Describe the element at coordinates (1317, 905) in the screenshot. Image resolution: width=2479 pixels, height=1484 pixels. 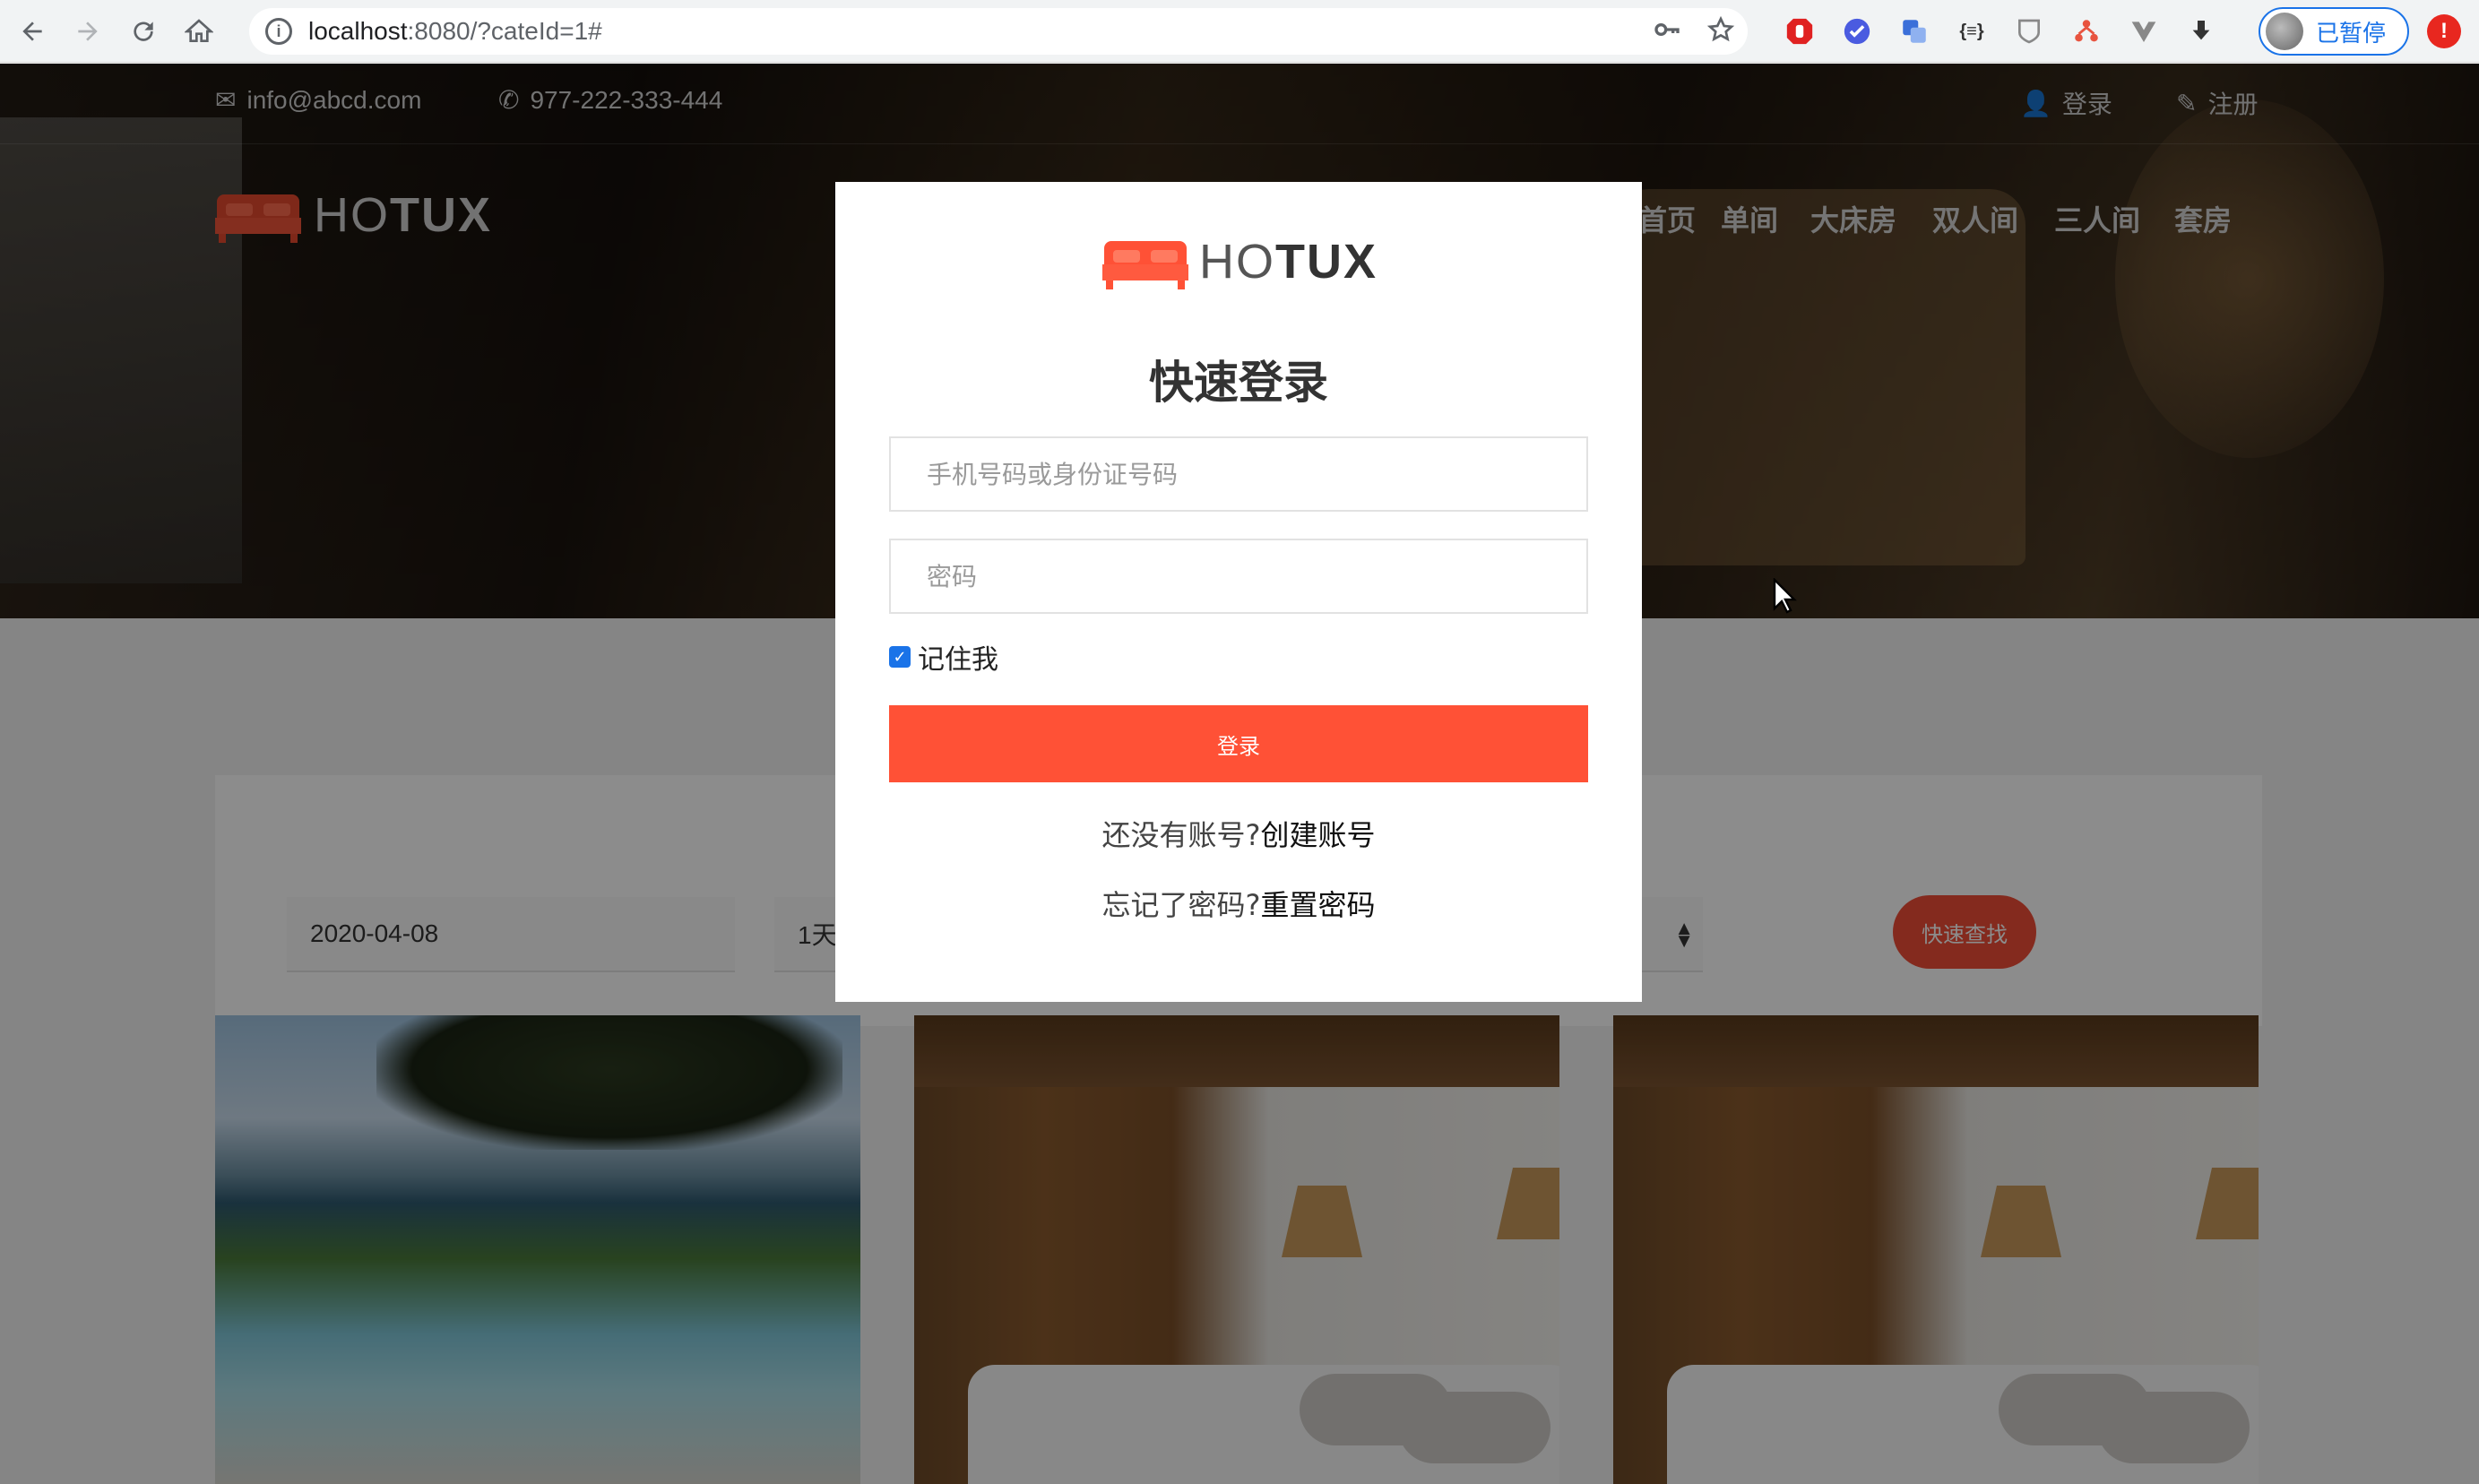
I see `reset-password-link: 重置密码` at that location.